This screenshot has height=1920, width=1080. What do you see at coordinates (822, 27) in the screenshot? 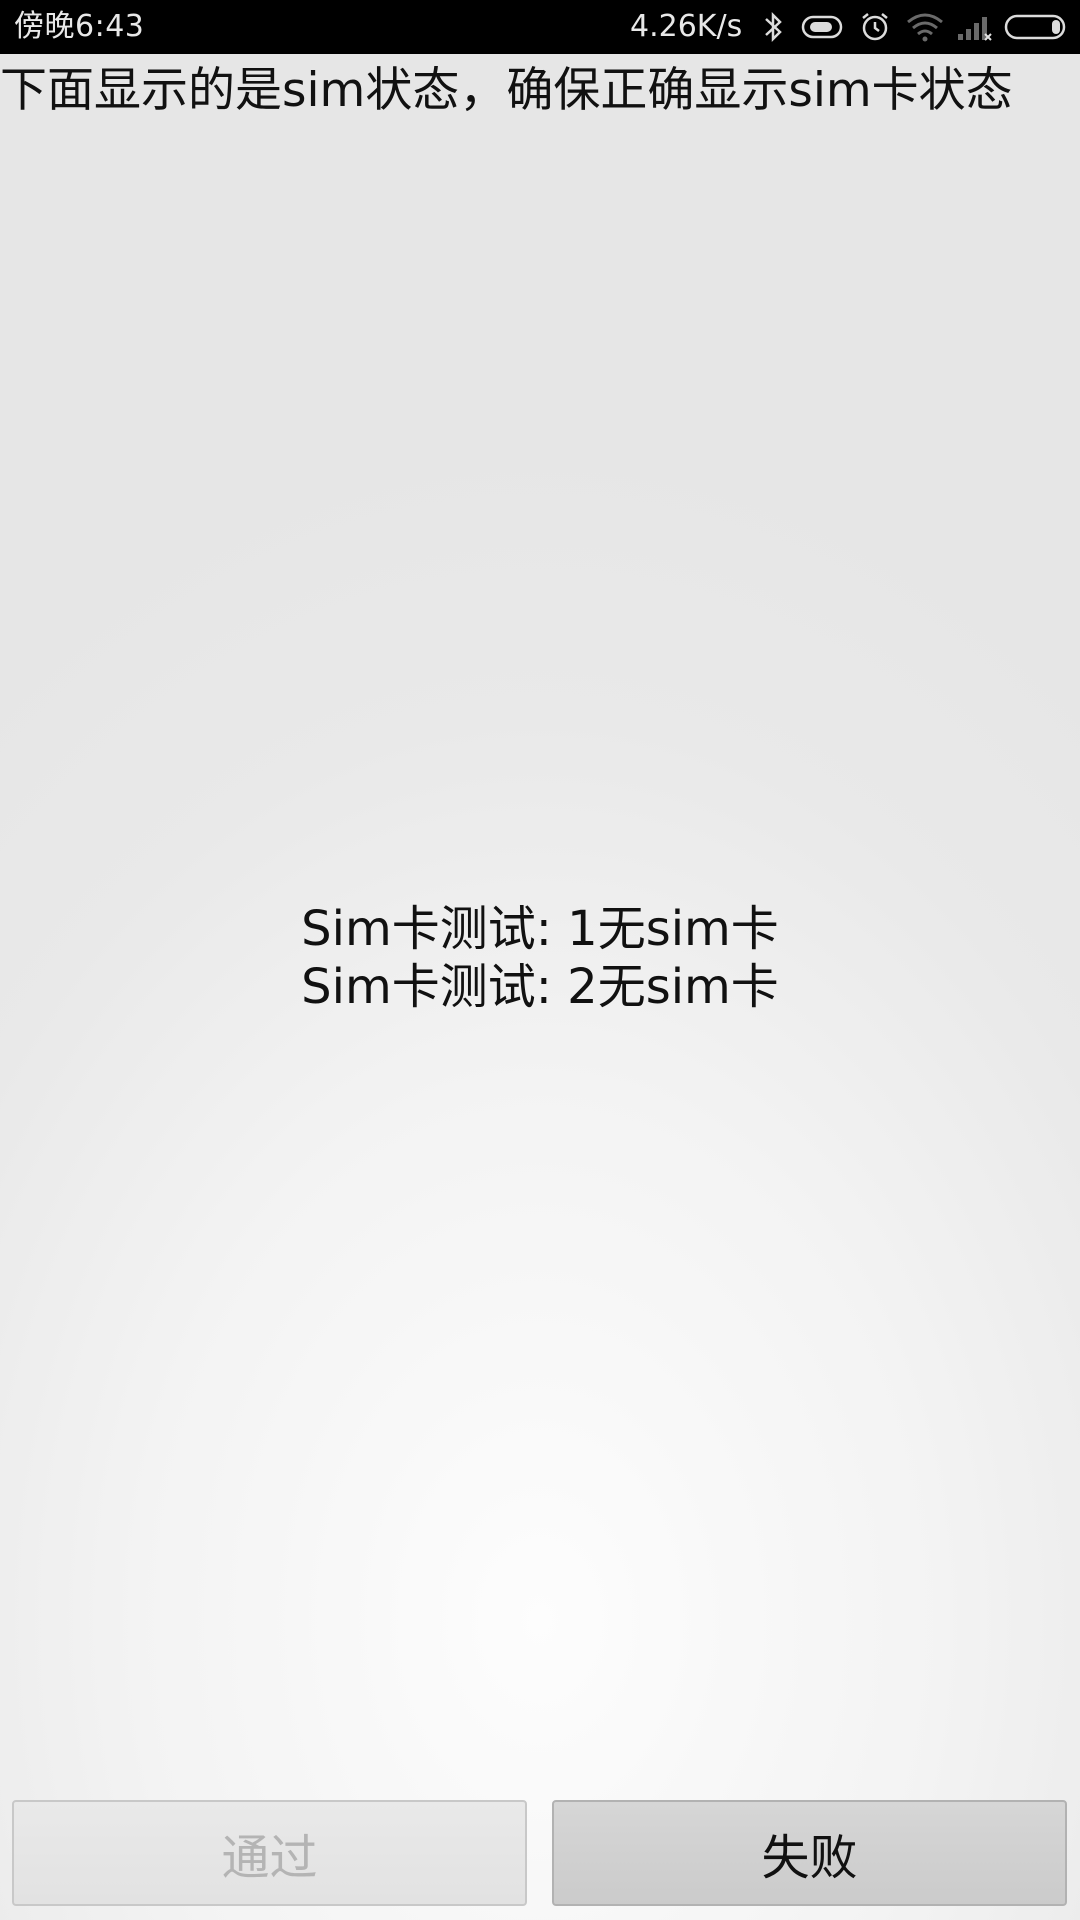
I see `vibrate-icon` at bounding box center [822, 27].